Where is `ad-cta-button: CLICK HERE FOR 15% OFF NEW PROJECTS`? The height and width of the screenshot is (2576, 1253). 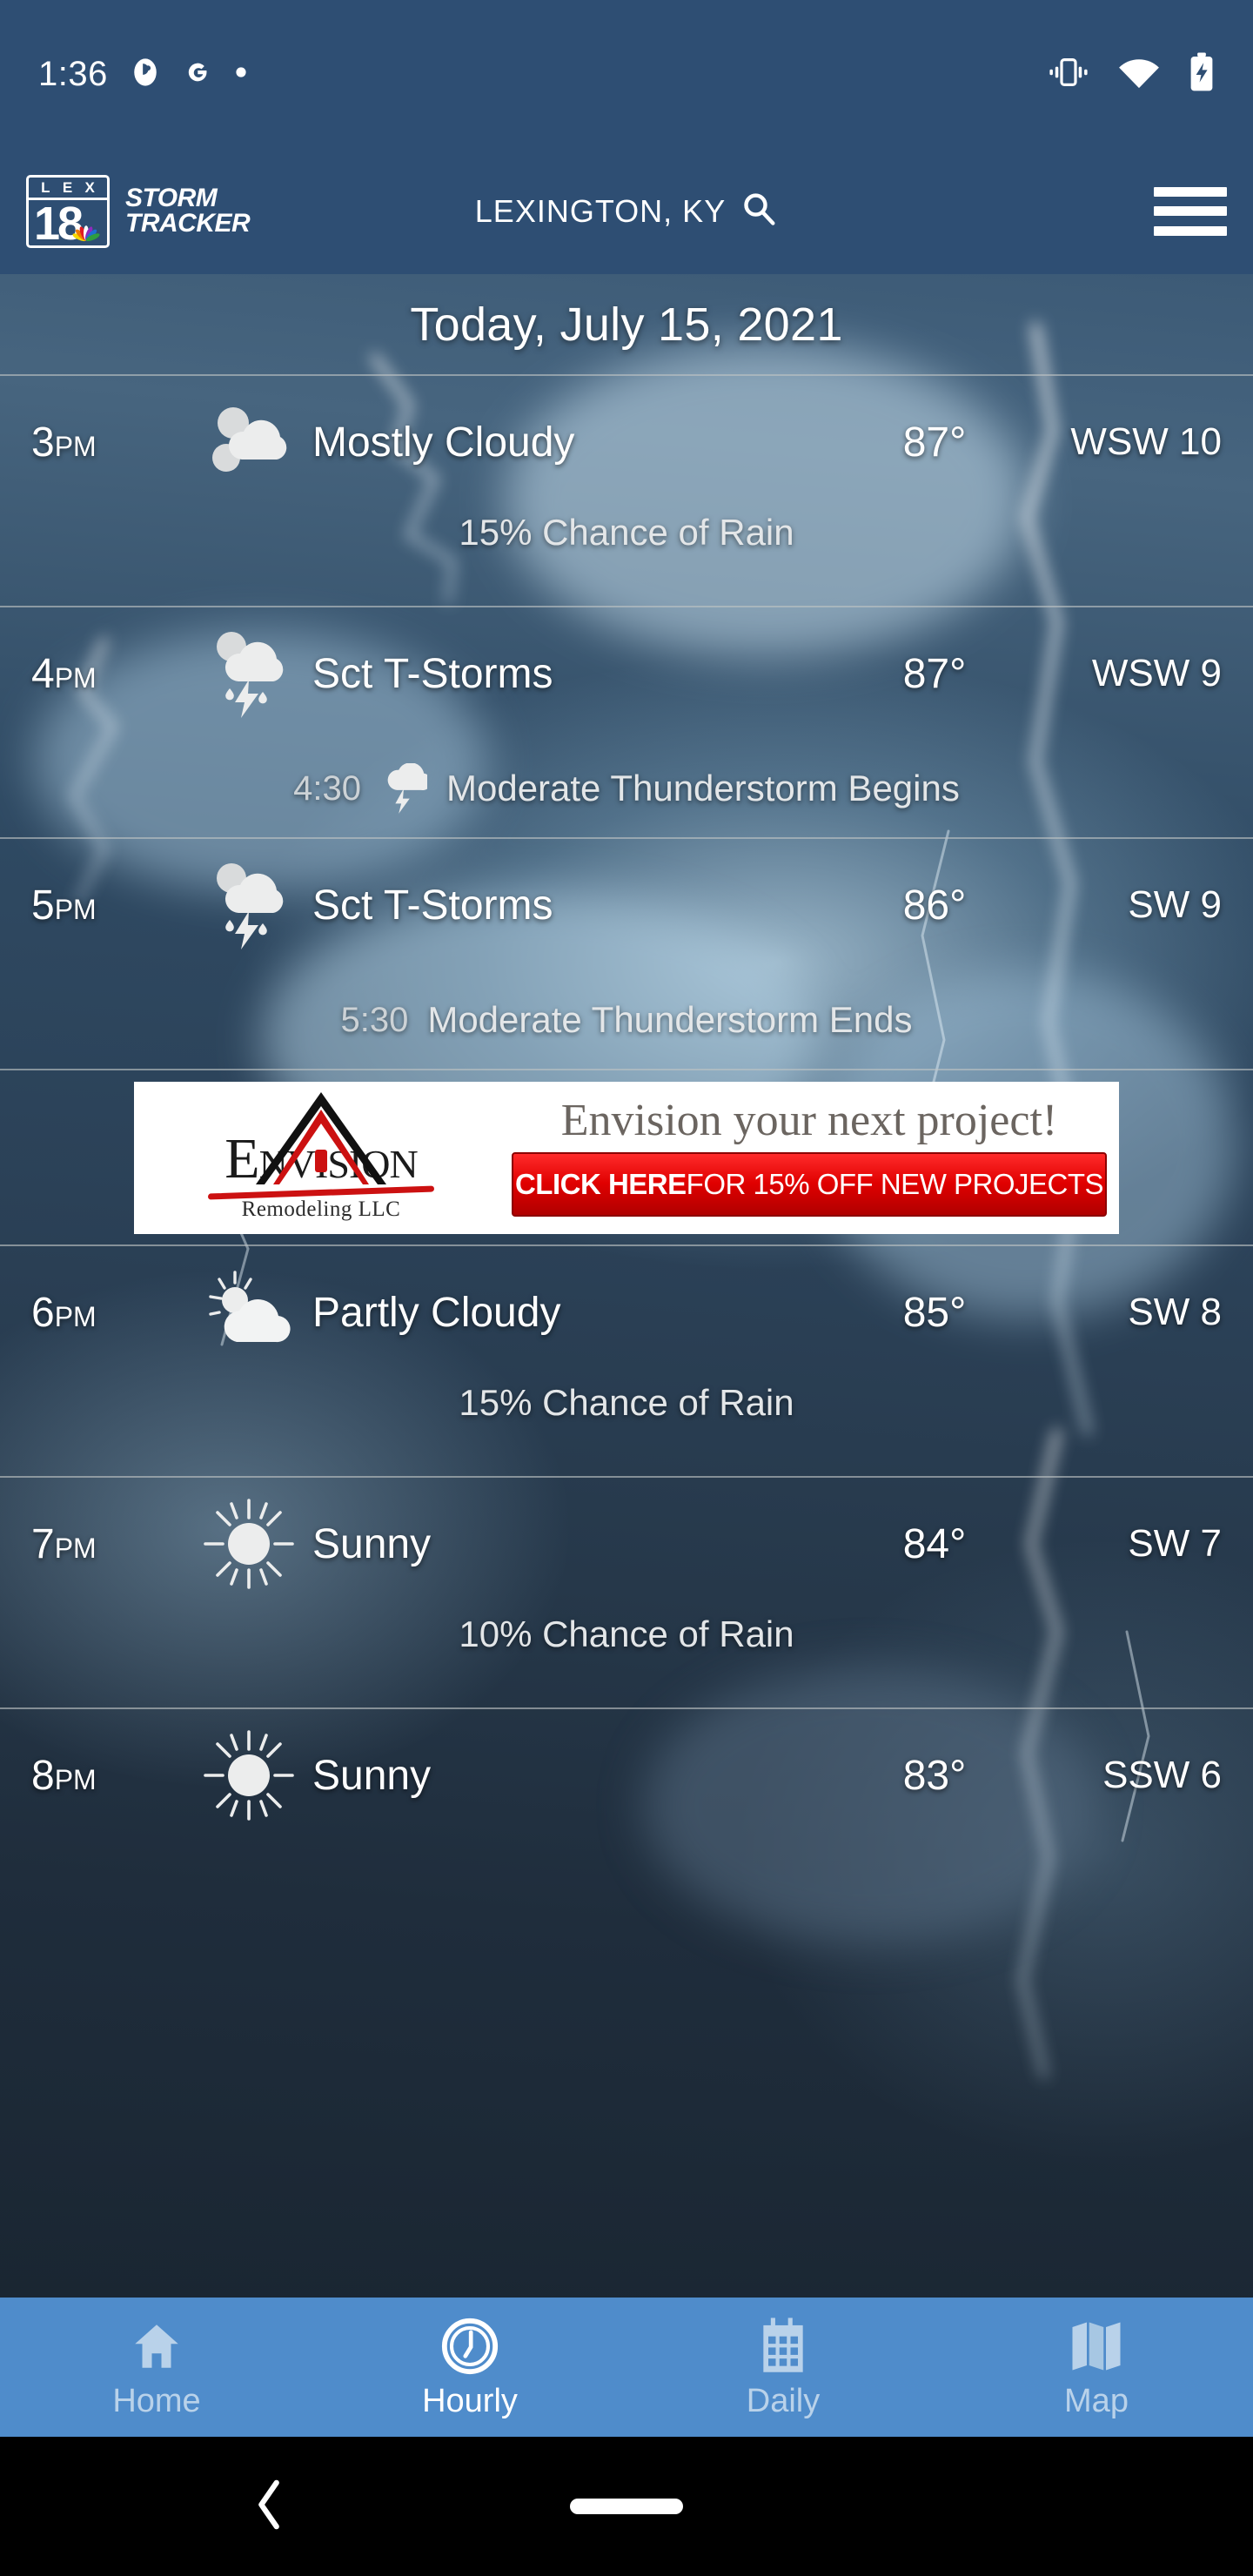 ad-cta-button: CLICK HERE FOR 15% OFF NEW PROJECTS is located at coordinates (809, 1184).